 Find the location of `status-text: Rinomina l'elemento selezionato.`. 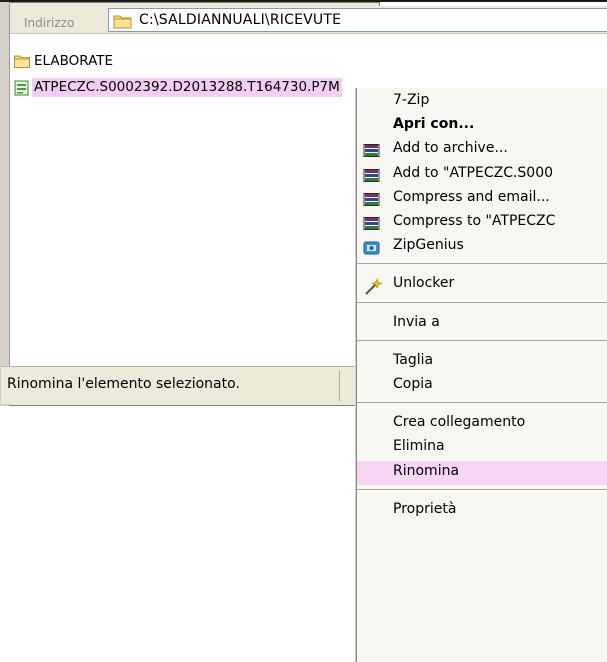

status-text: Rinomina l'elemento selezionato. is located at coordinates (123, 384).